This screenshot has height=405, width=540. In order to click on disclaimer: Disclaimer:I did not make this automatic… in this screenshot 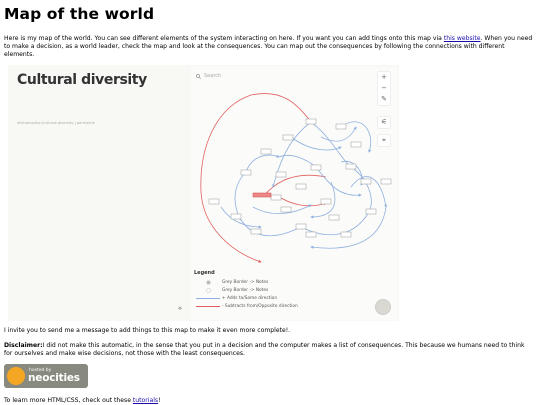, I will do `click(269, 350)`.